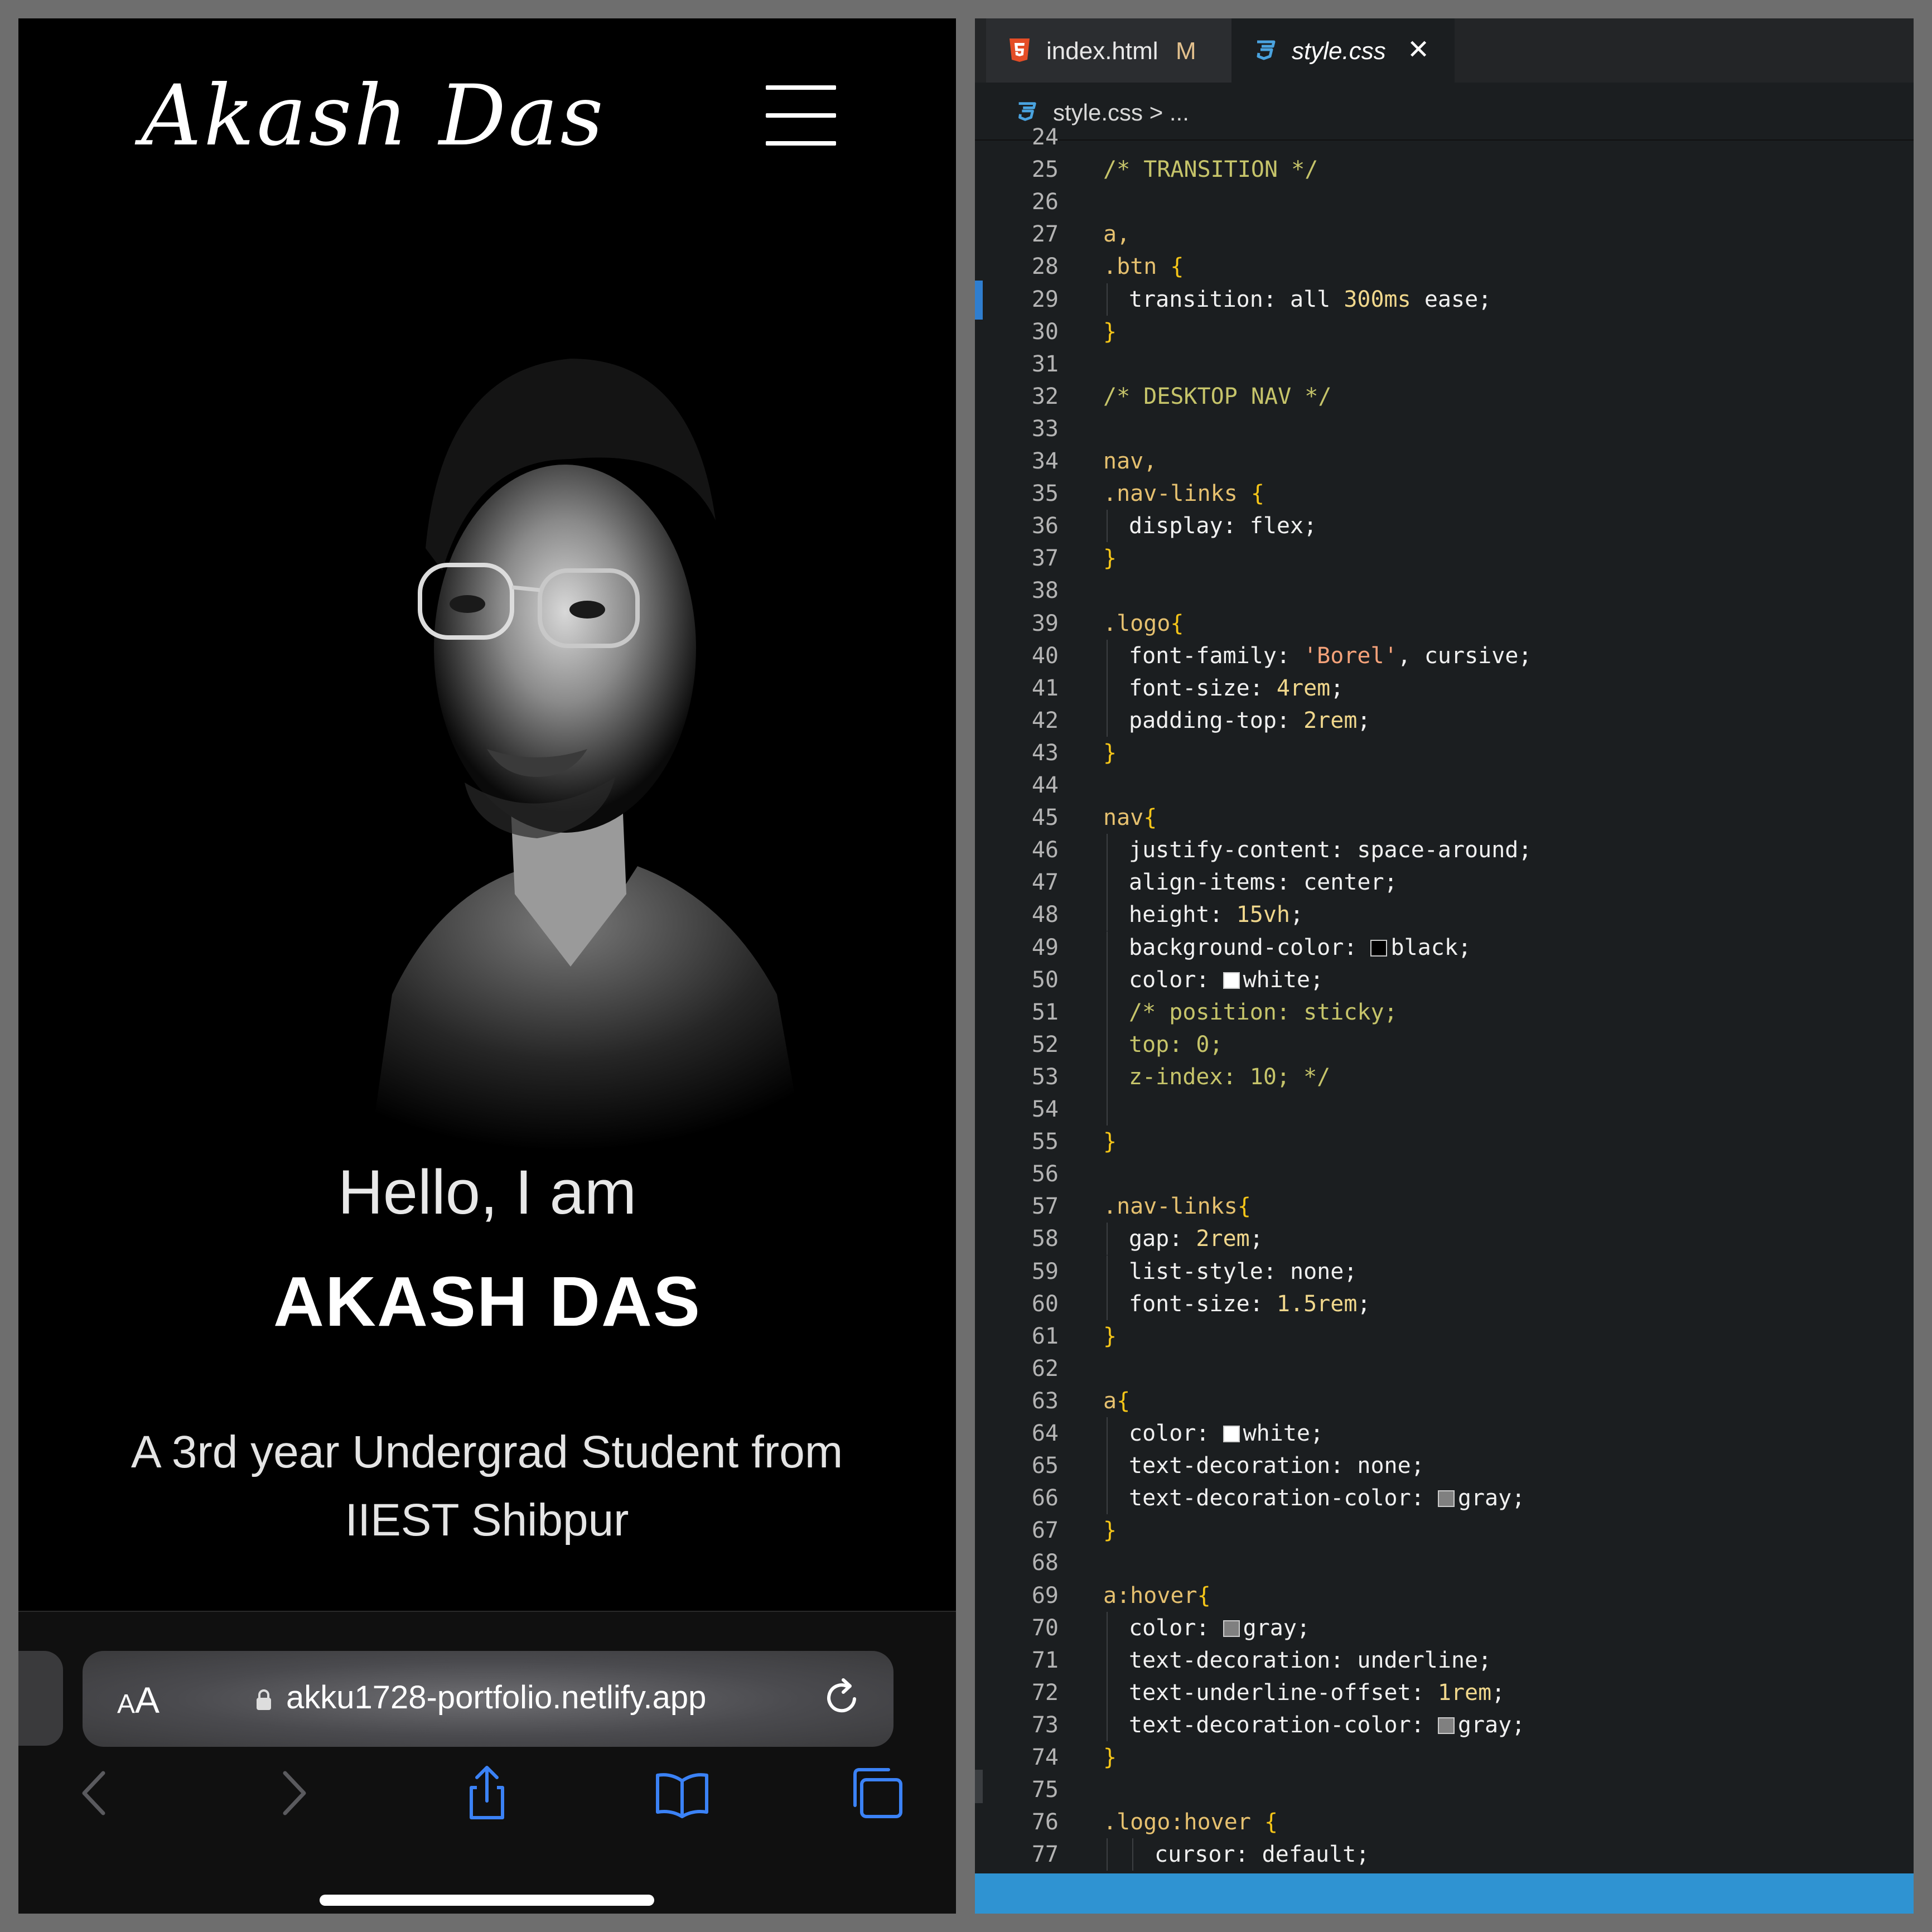 Image resolution: width=1932 pixels, height=1932 pixels. Describe the element at coordinates (96, 1793) in the screenshot. I see `back-arrow-icon` at that location.